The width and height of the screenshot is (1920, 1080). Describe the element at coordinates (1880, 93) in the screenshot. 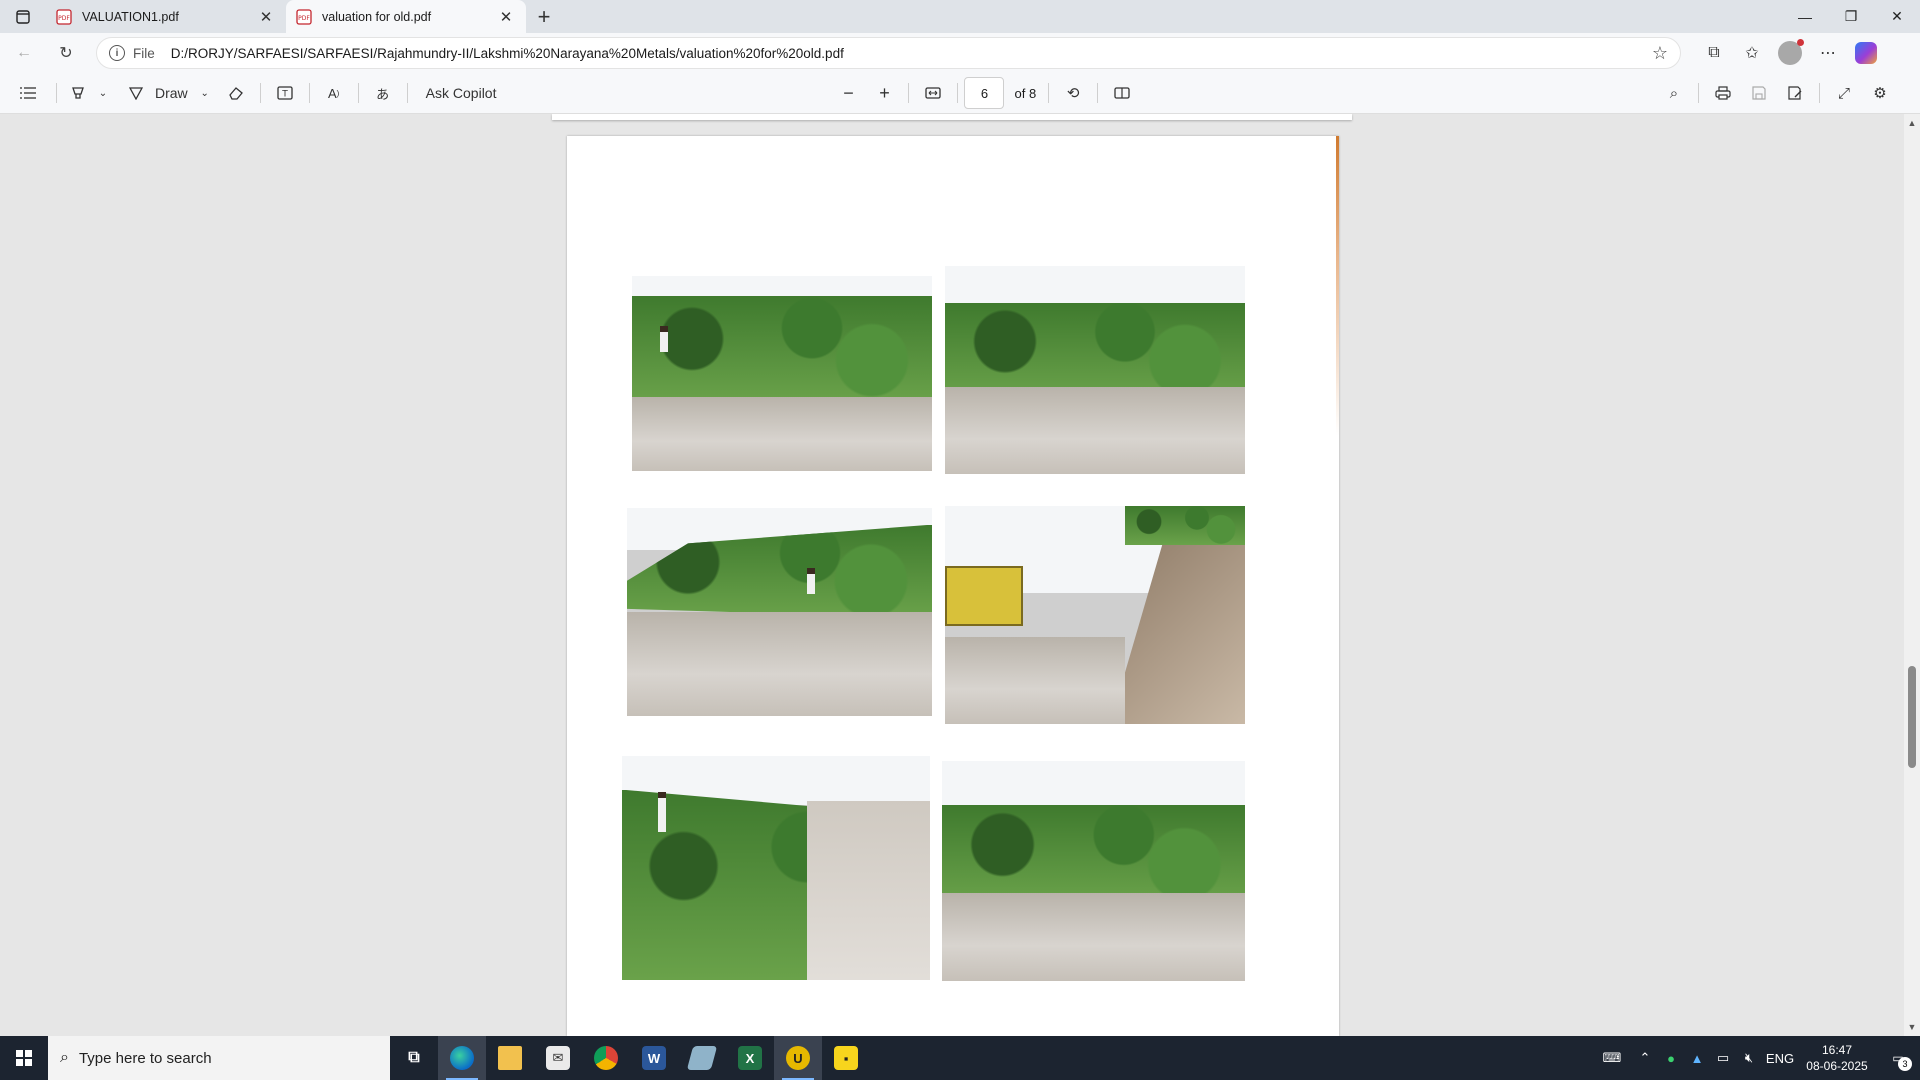

I see `settings-gear-icon: ⚙` at that location.